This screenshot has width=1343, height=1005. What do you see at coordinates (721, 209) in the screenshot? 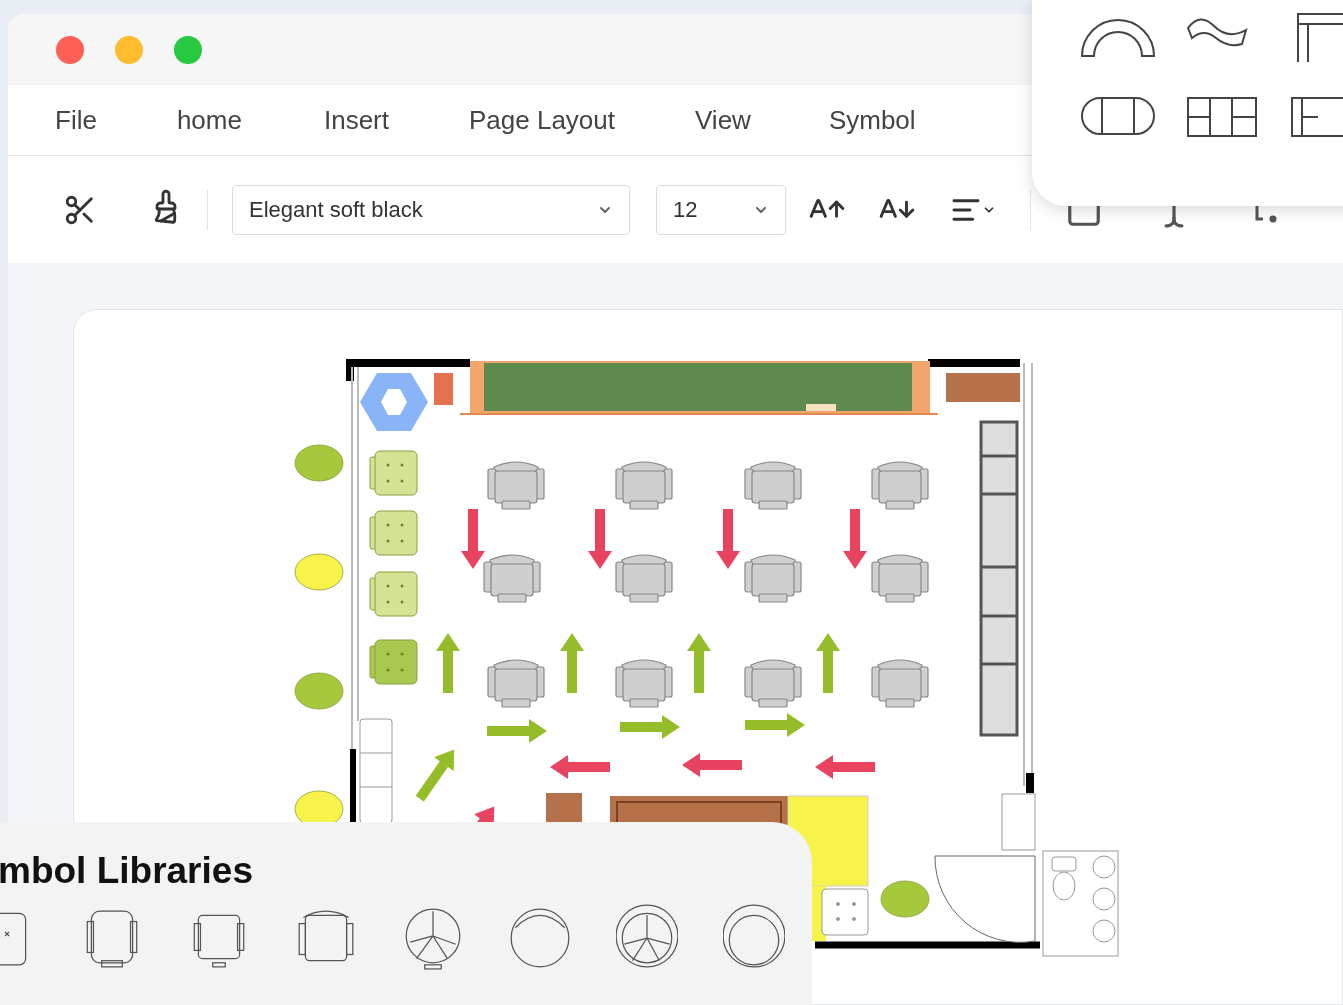
I see `font-size-dropdown: 12` at bounding box center [721, 209].